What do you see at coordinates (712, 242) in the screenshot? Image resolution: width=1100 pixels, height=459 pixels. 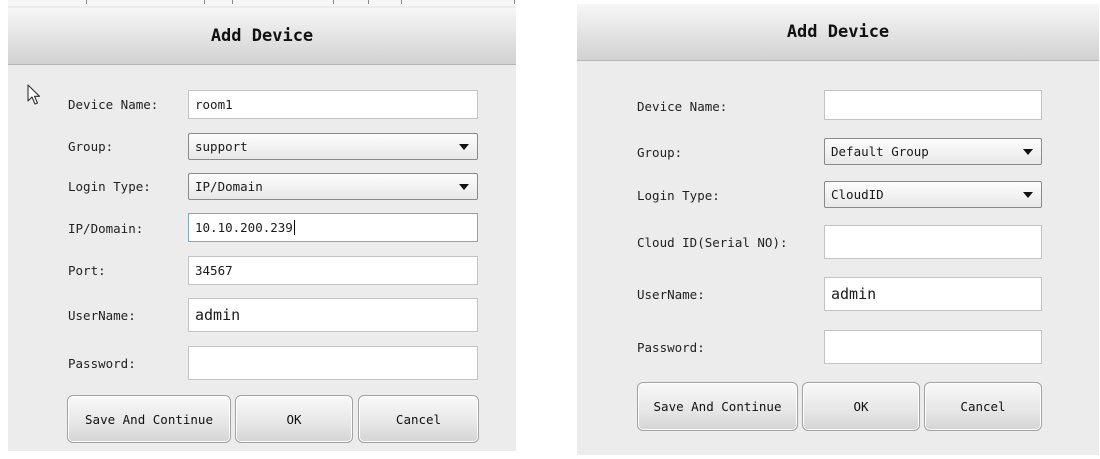 I see `cloud-id-label: Cloud ID(Serial NO):` at bounding box center [712, 242].